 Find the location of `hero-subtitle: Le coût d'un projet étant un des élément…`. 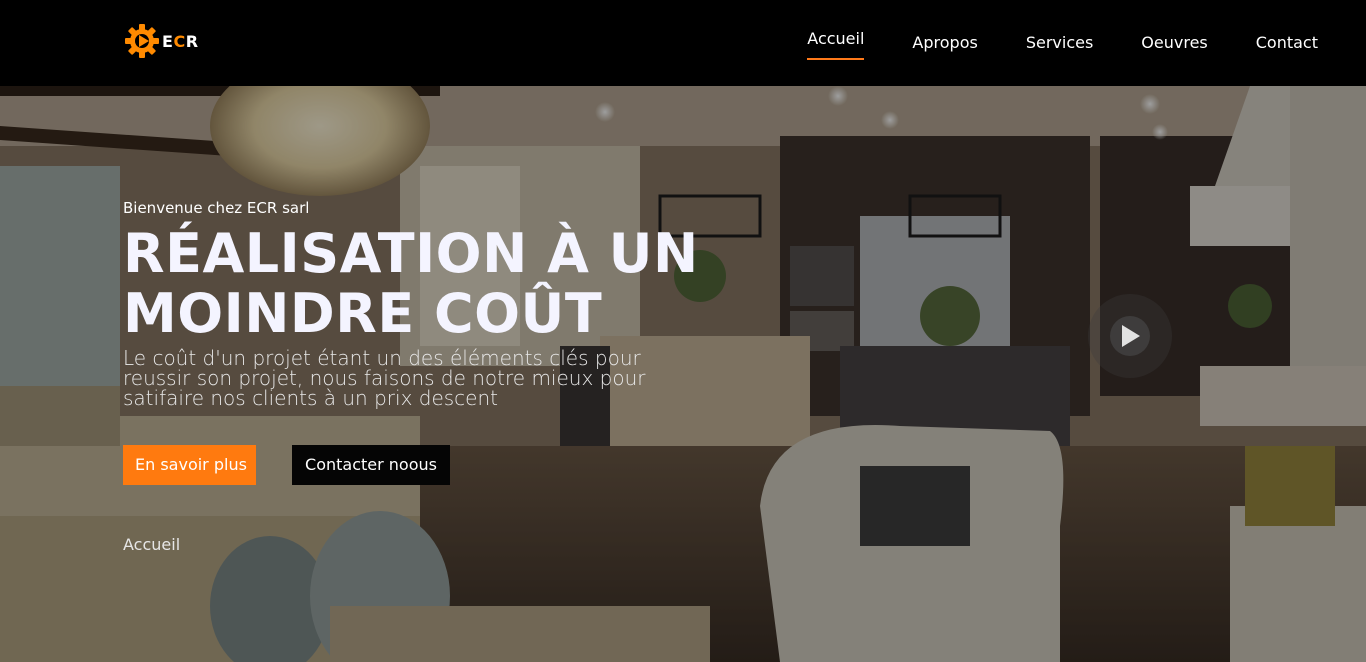

hero-subtitle: Le coût d'un projet étant un des élément… is located at coordinates (384, 378).